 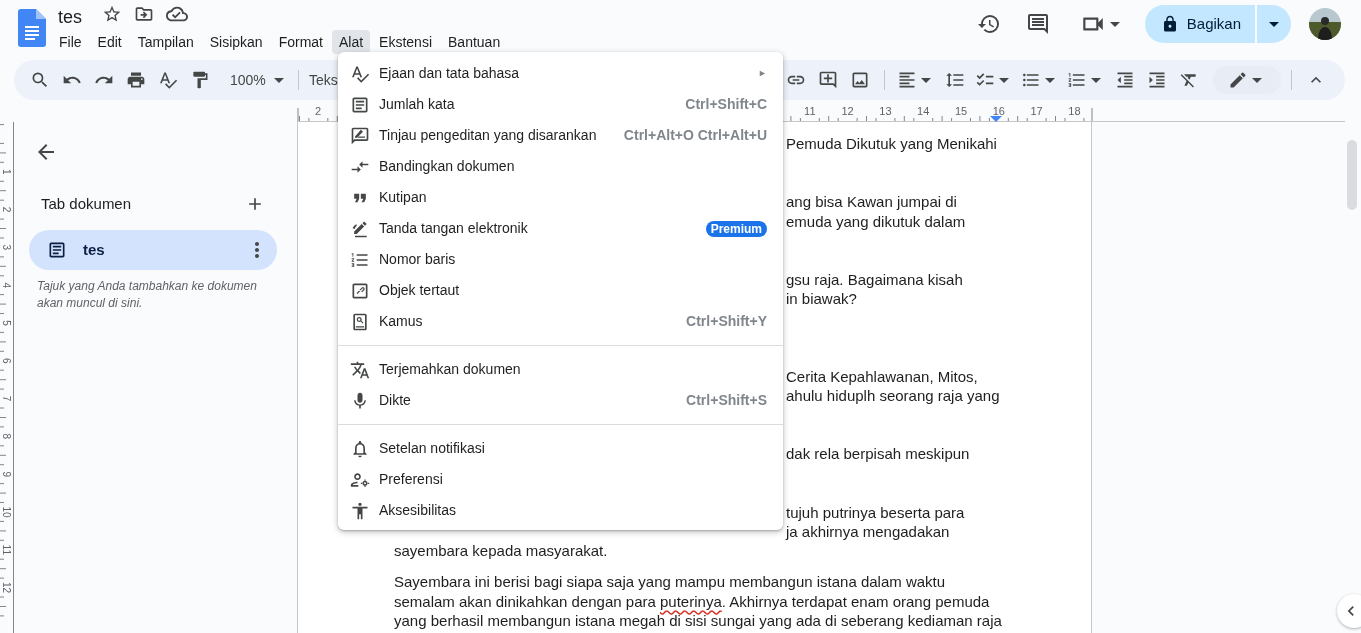 I want to click on bell-icon, so click(x=360, y=448).